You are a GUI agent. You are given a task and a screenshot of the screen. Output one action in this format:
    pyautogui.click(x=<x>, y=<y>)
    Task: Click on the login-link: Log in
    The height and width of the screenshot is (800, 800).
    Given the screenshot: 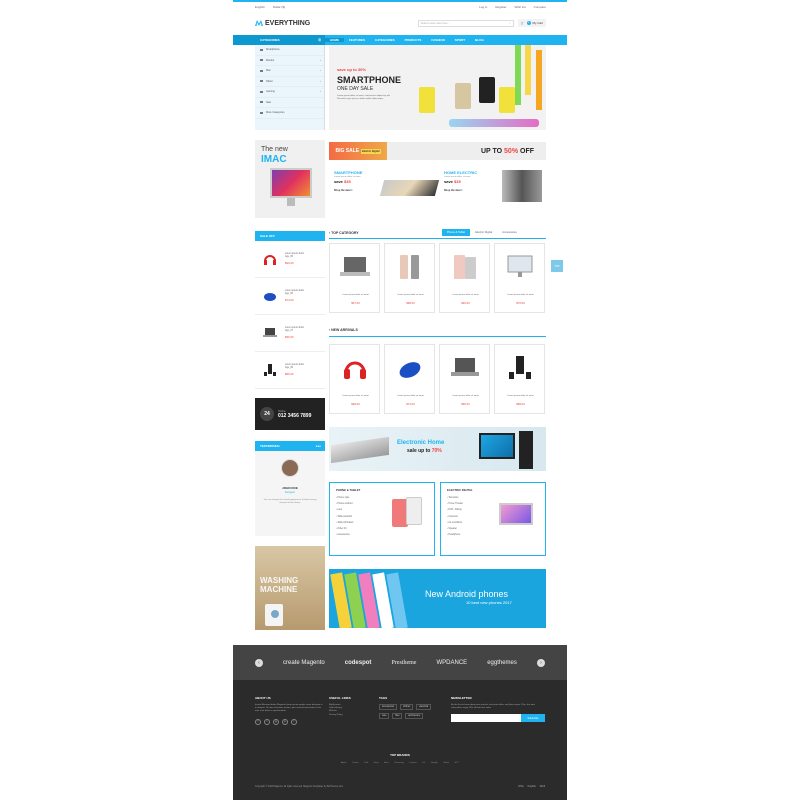 What is the action you would take?
    pyautogui.click(x=483, y=7)
    